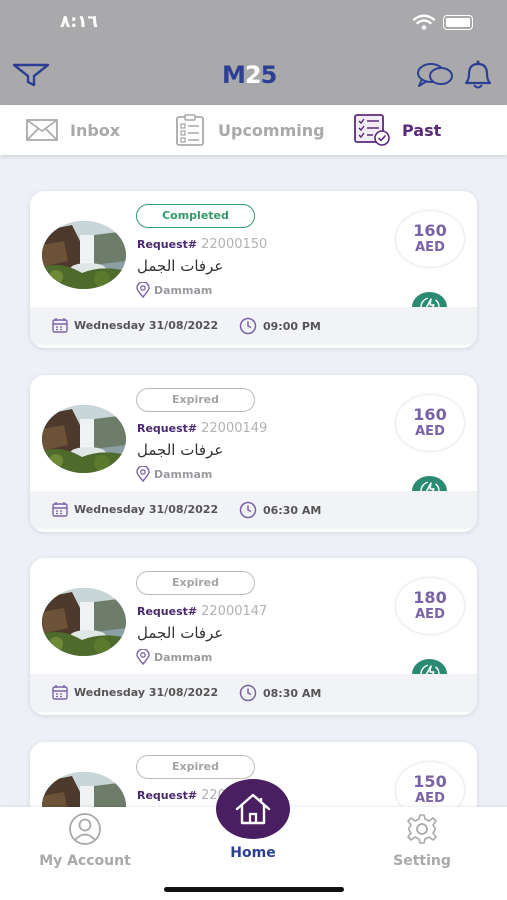 The width and height of the screenshot is (507, 900). What do you see at coordinates (85, 829) in the screenshot?
I see `account-icon` at bounding box center [85, 829].